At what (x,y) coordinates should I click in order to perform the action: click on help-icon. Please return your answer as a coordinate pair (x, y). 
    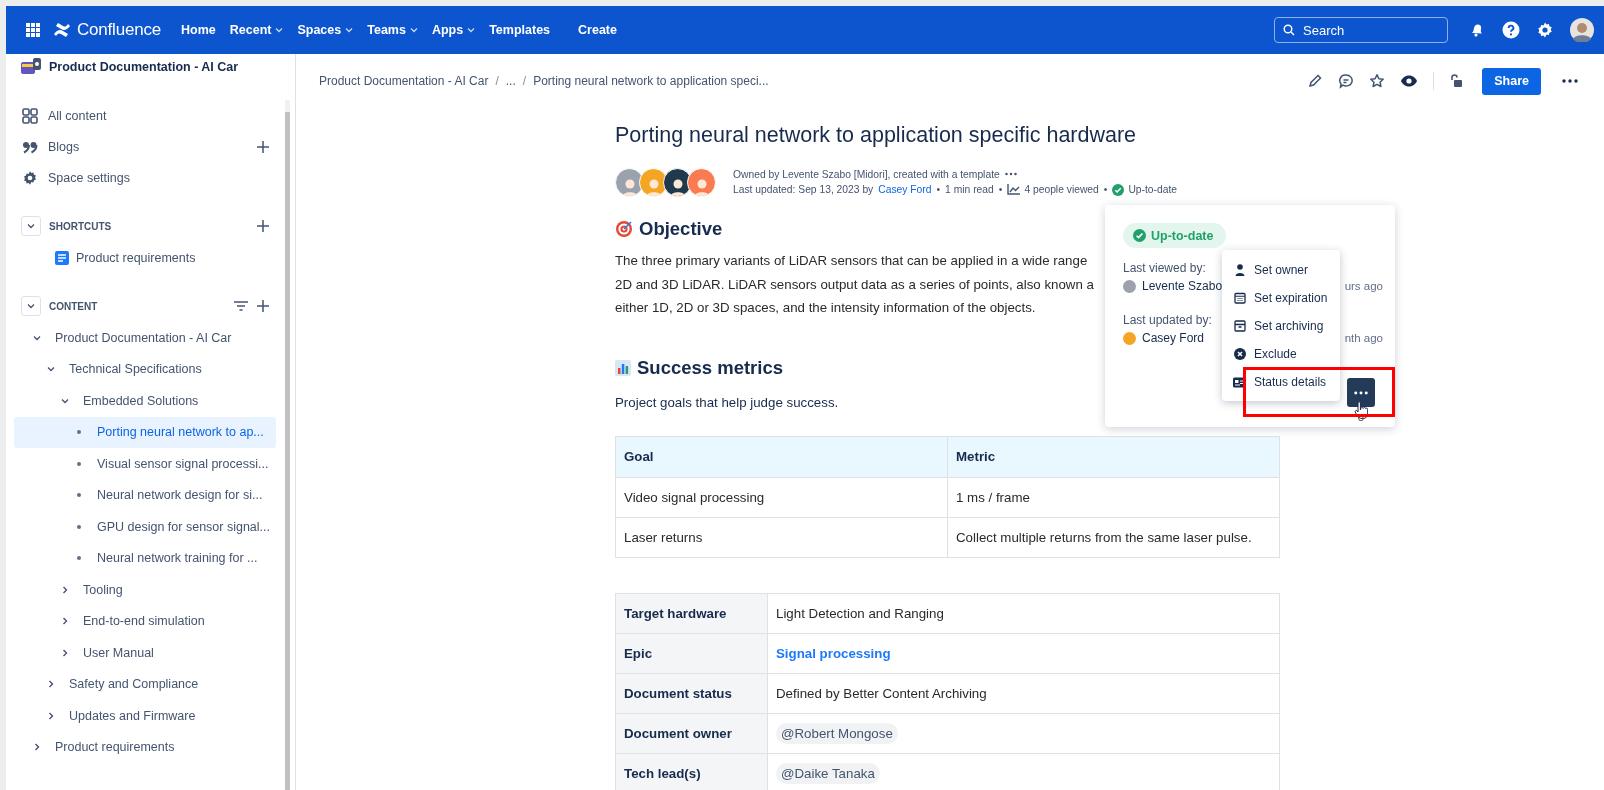
    Looking at the image, I should click on (1511, 30).